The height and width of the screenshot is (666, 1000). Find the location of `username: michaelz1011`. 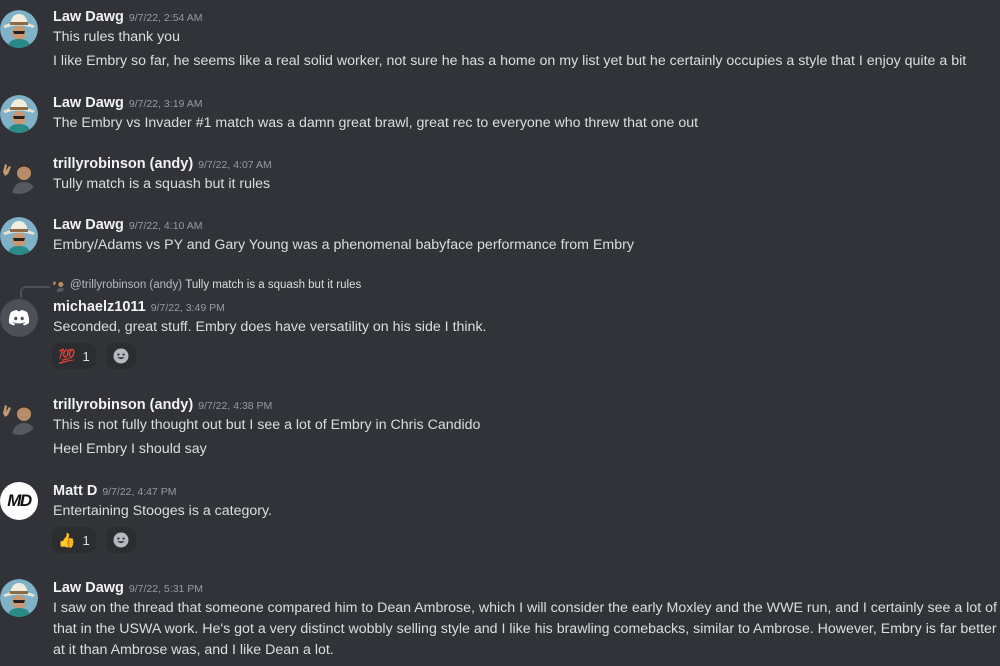

username: michaelz1011 is located at coordinates (99, 307).